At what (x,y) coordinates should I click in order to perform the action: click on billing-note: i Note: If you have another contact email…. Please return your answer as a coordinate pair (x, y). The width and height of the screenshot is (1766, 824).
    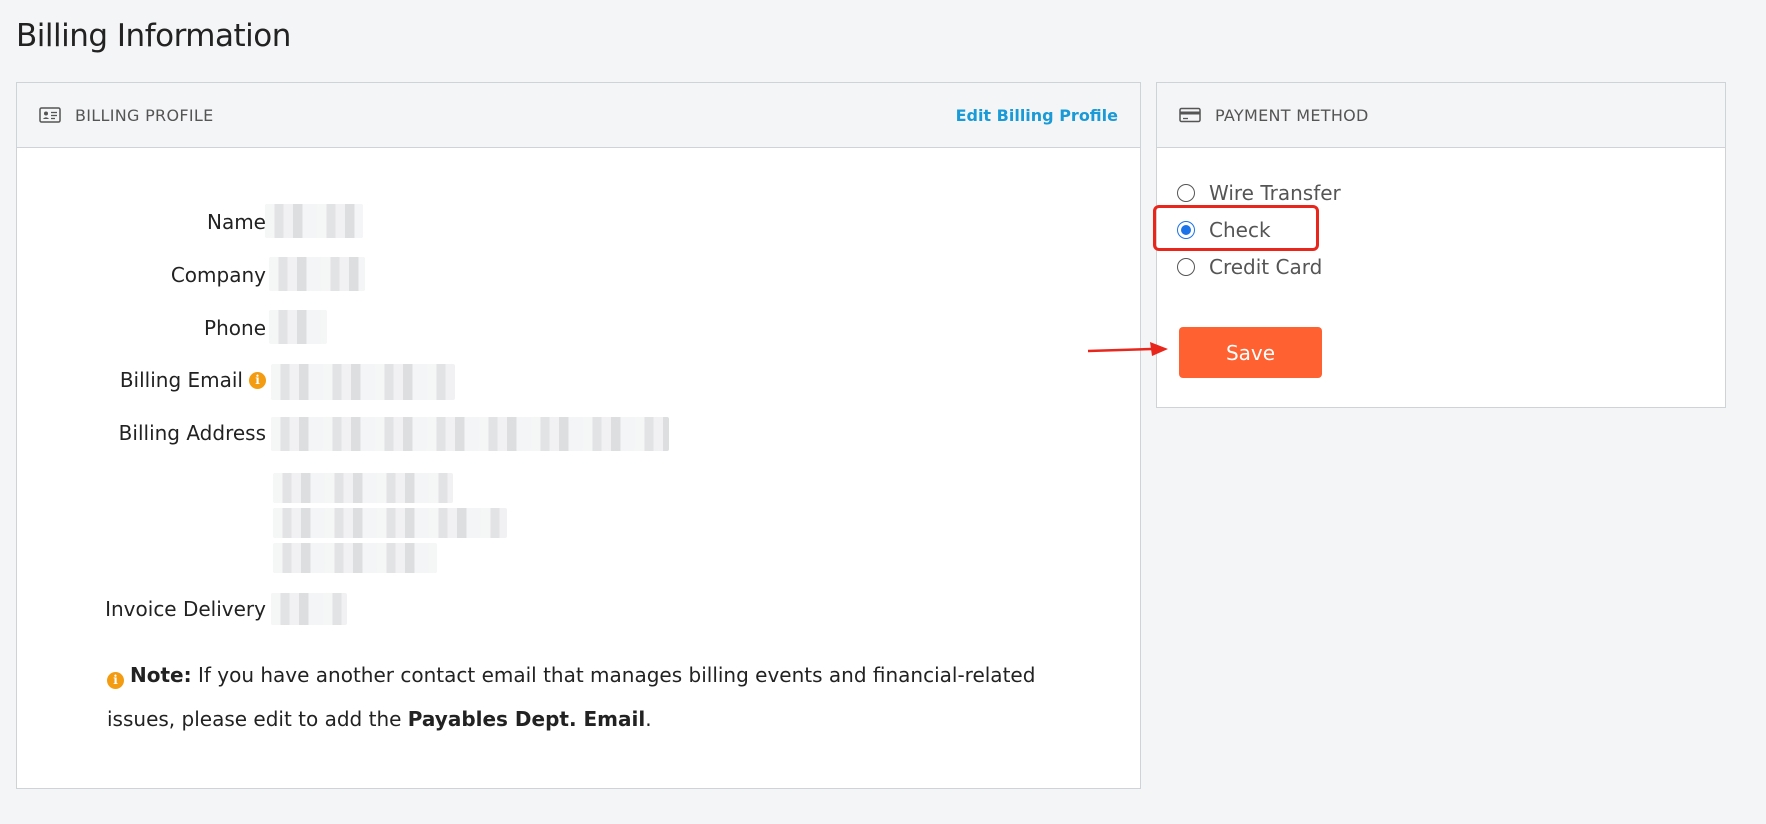
    Looking at the image, I should click on (607, 697).